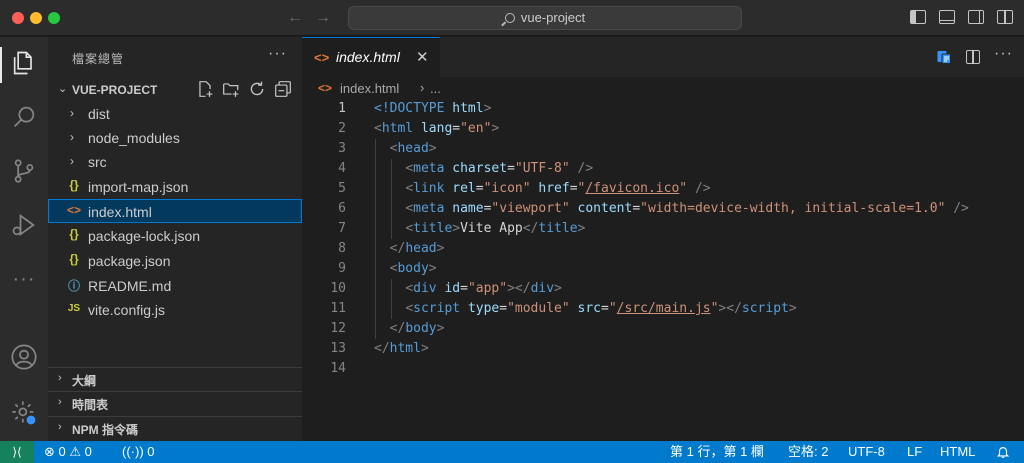 The image size is (1024, 463). I want to click on command-center-label: vue-project, so click(553, 17).